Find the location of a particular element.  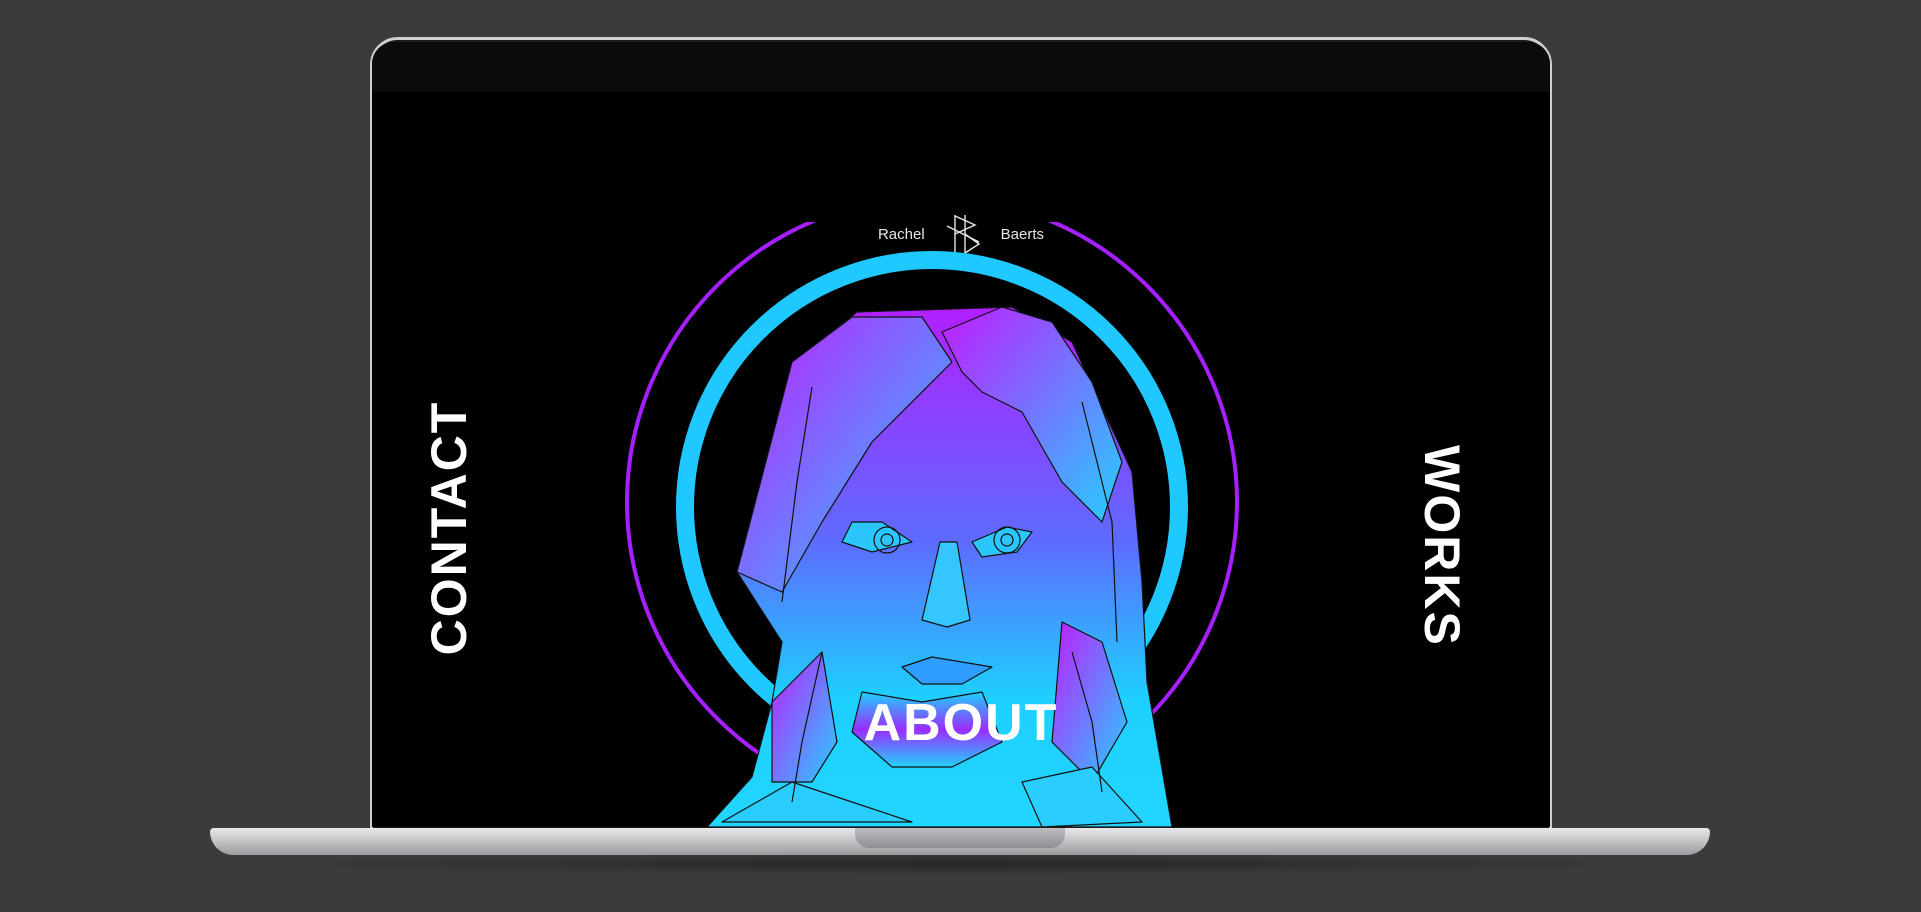

laptop-notch is located at coordinates (960, 838).